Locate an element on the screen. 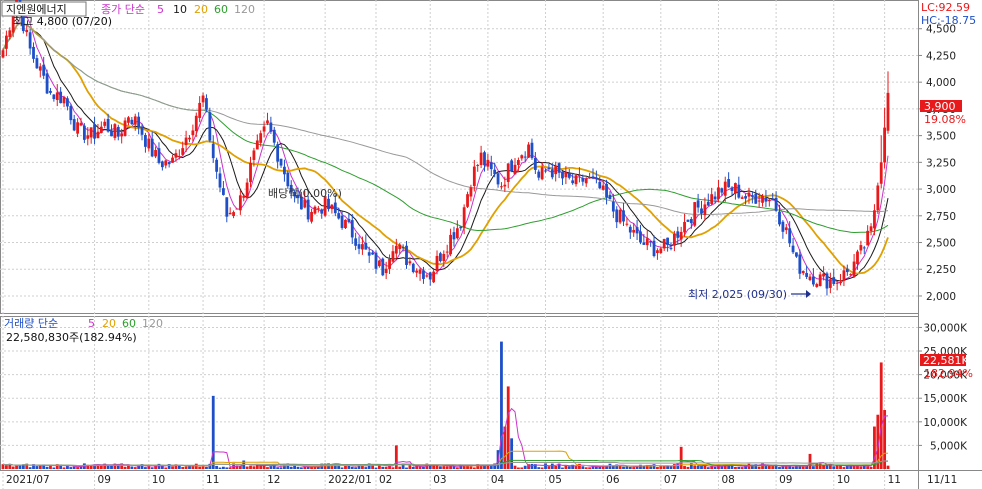 Image resolution: width=982 pixels, height=489 pixels. volume-badge-text: 22,581K is located at coordinates (946, 360).